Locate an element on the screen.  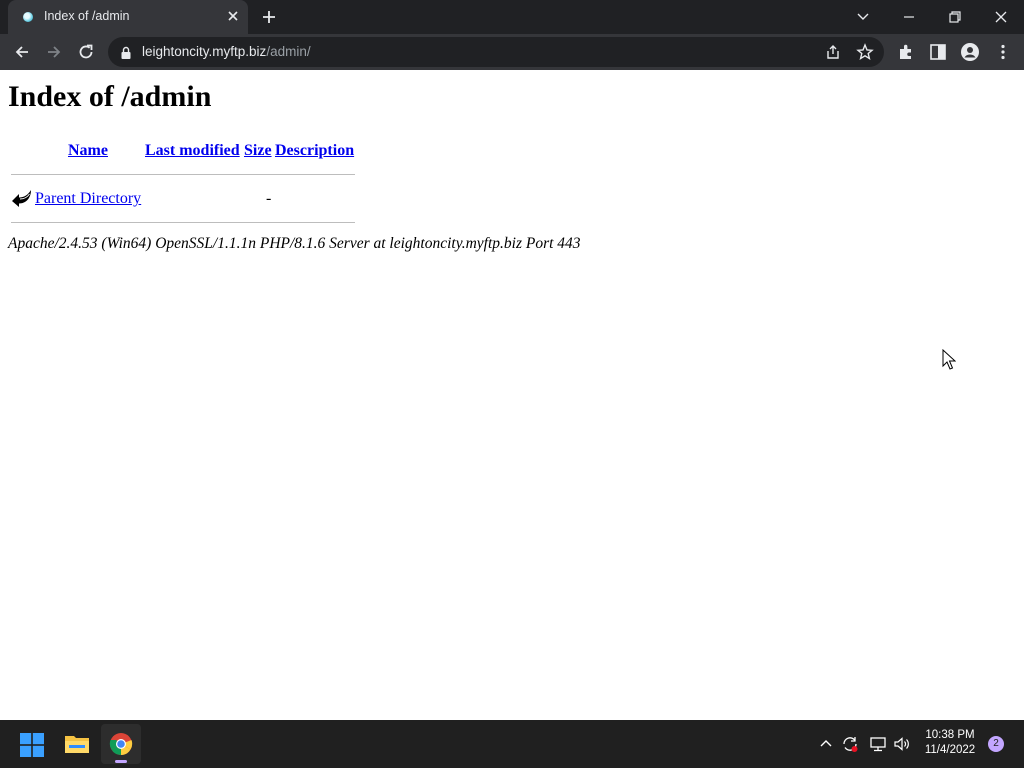
sync-icon is located at coordinates (850, 744).